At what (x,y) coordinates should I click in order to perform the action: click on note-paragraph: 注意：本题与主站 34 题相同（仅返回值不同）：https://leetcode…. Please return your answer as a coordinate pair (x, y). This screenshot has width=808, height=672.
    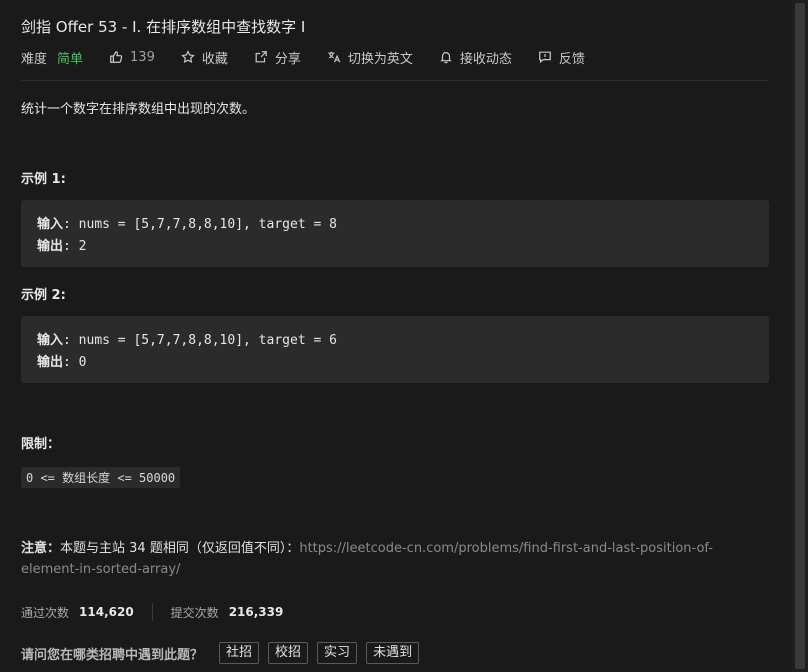
    Looking at the image, I should click on (391, 559).